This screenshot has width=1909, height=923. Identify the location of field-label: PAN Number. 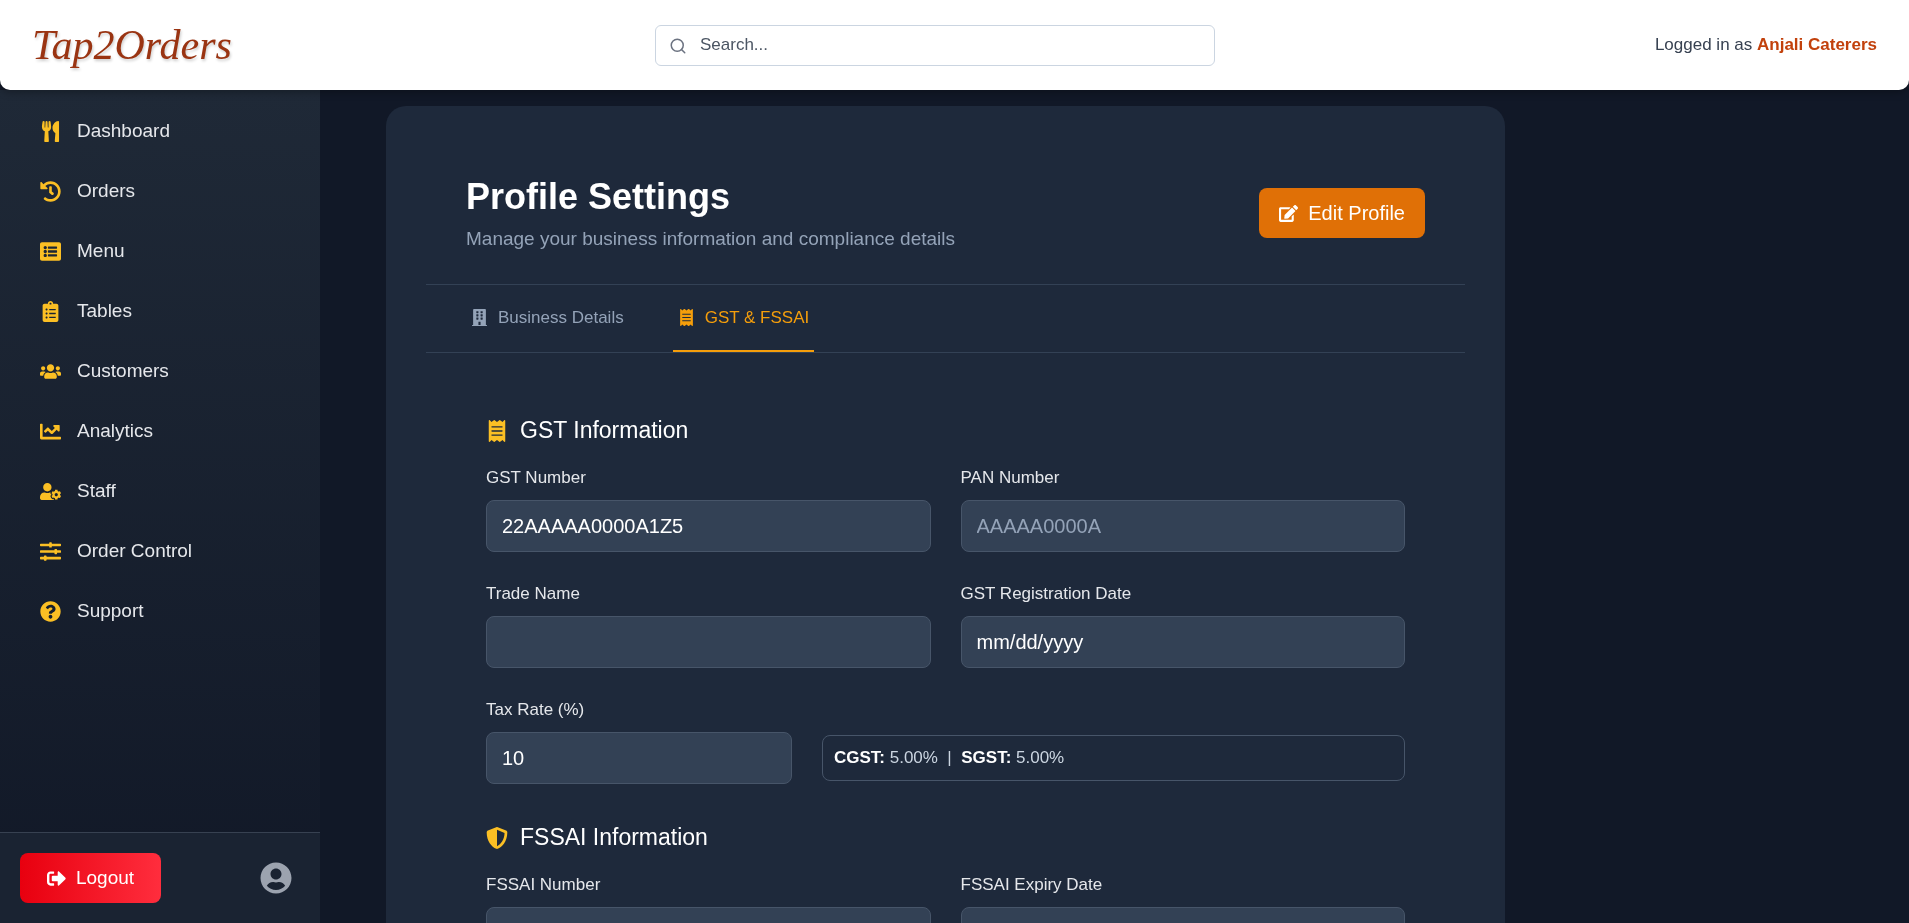
(1010, 478).